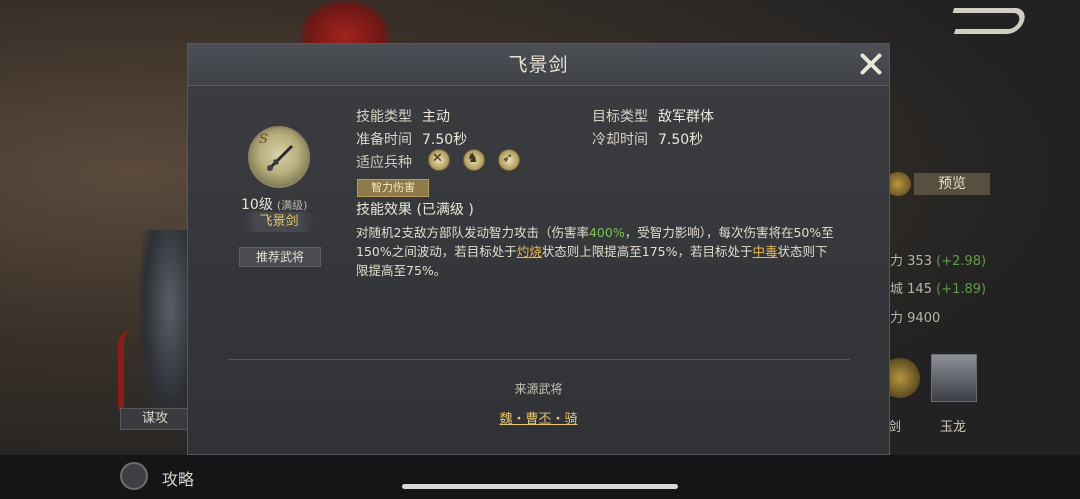  Describe the element at coordinates (345, 22) in the screenshot. I see `red-banner-decoration` at that location.